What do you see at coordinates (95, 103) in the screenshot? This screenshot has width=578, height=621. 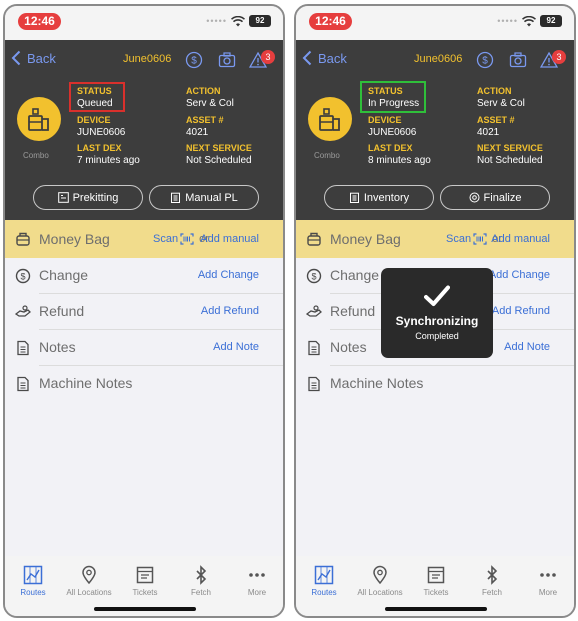 I see `status-value: Queued` at bounding box center [95, 103].